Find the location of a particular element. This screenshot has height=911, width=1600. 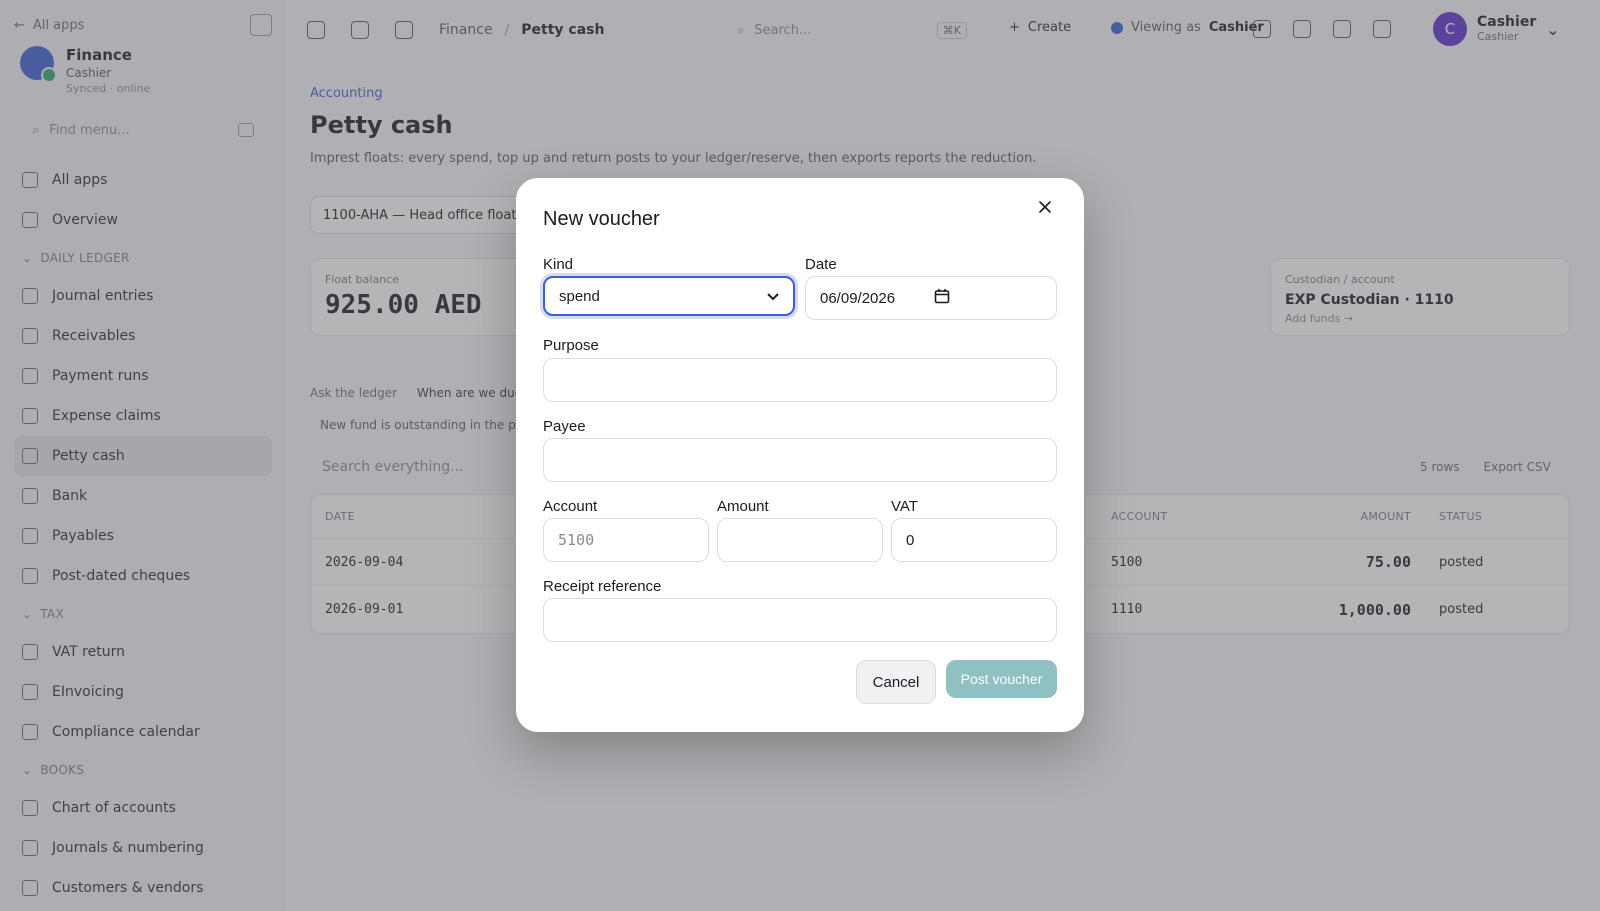

kind-label: Kind is located at coordinates (558, 264).